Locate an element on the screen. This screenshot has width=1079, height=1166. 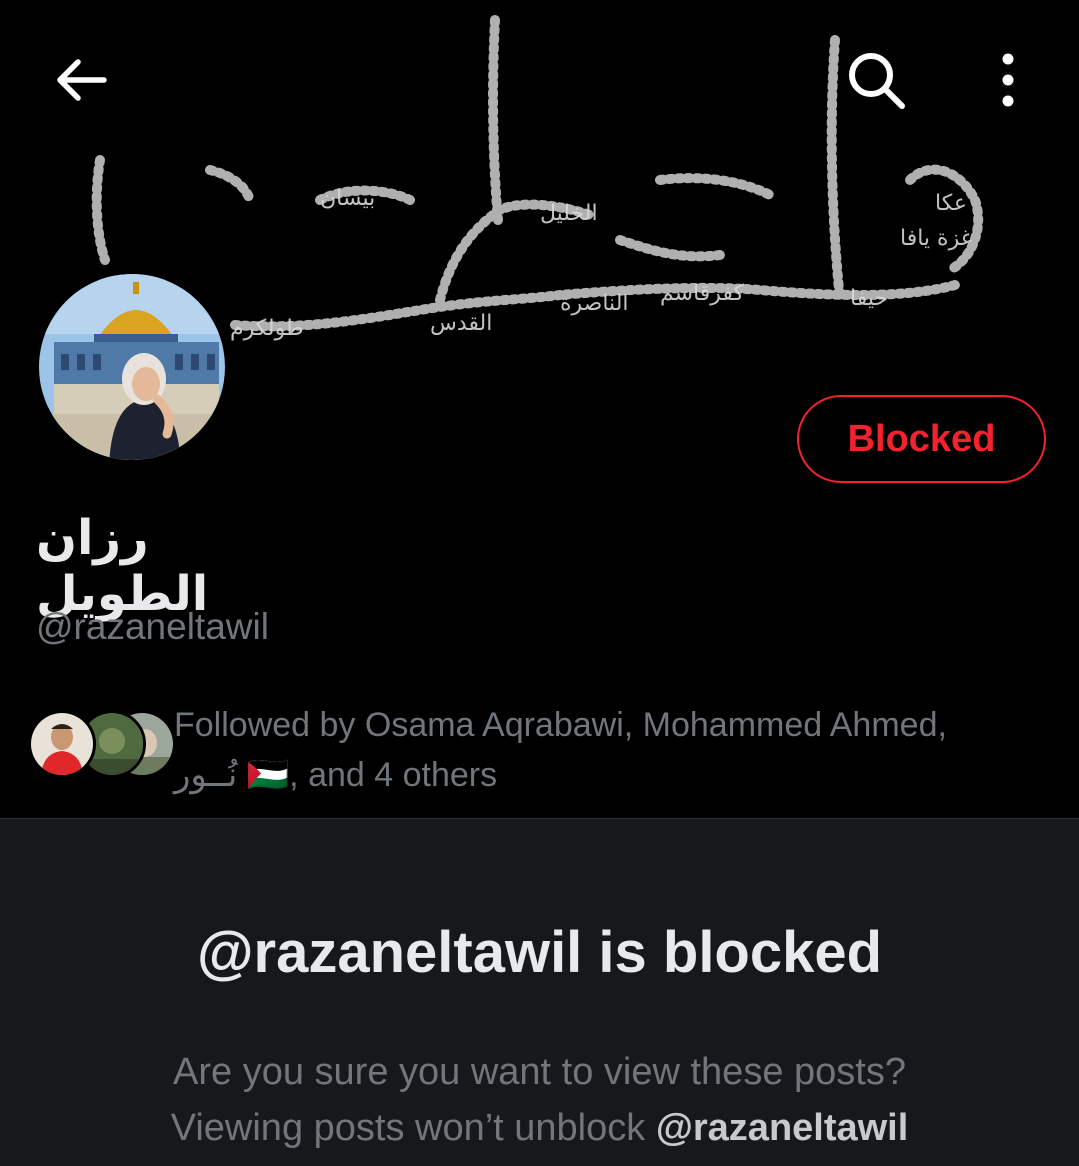
palestine-flag-icon: 🇵🇸 is located at coordinates (268, 775).